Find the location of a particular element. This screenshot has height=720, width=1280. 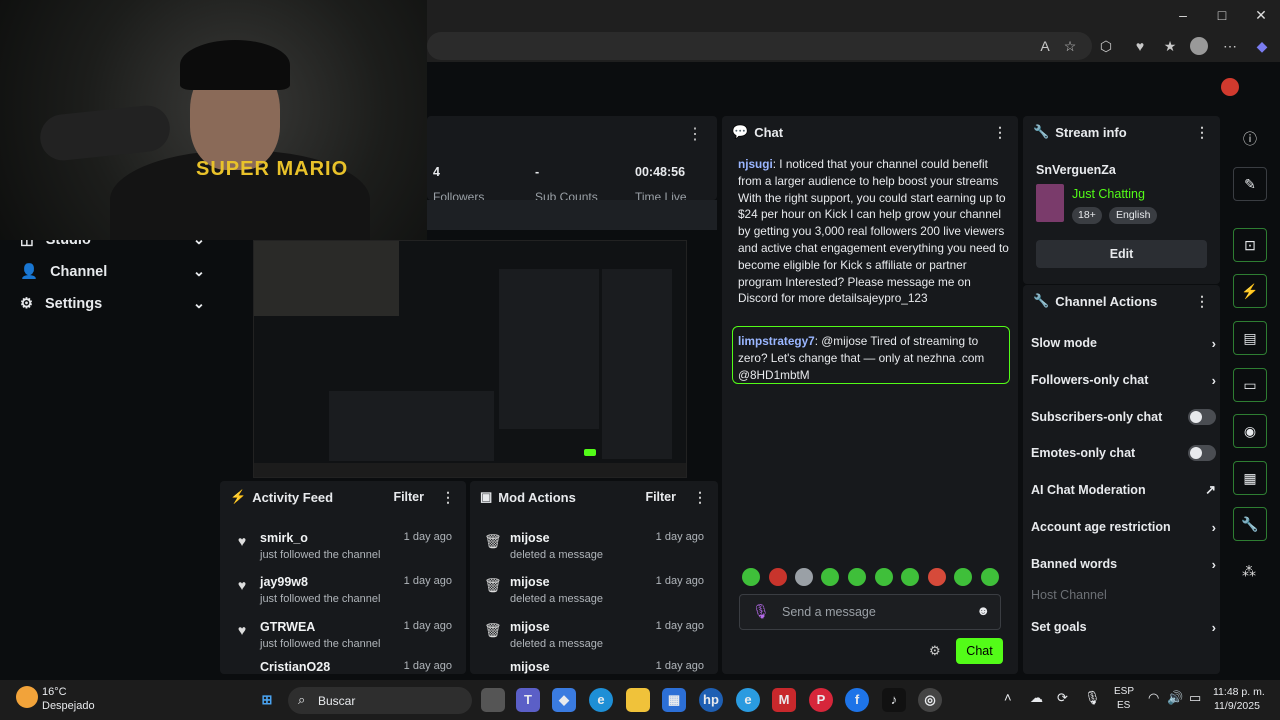

teams-icon: T is located at coordinates (528, 700).